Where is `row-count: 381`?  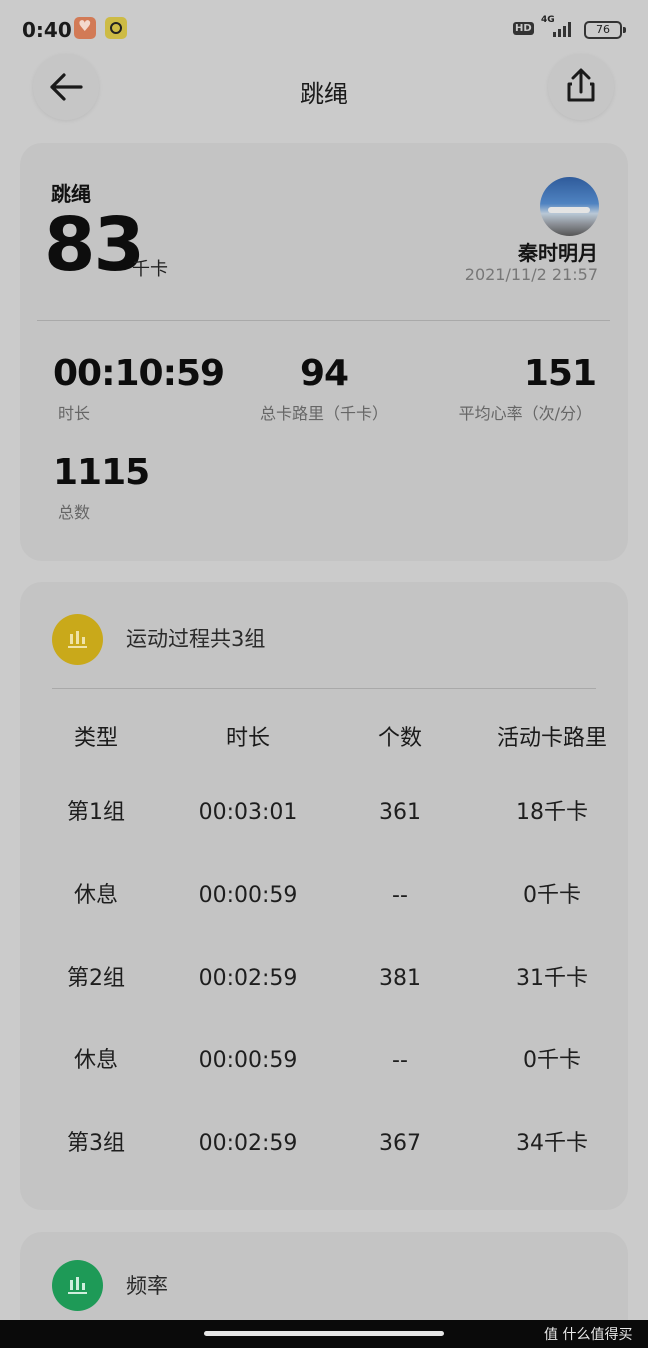 row-count: 381 is located at coordinates (400, 978).